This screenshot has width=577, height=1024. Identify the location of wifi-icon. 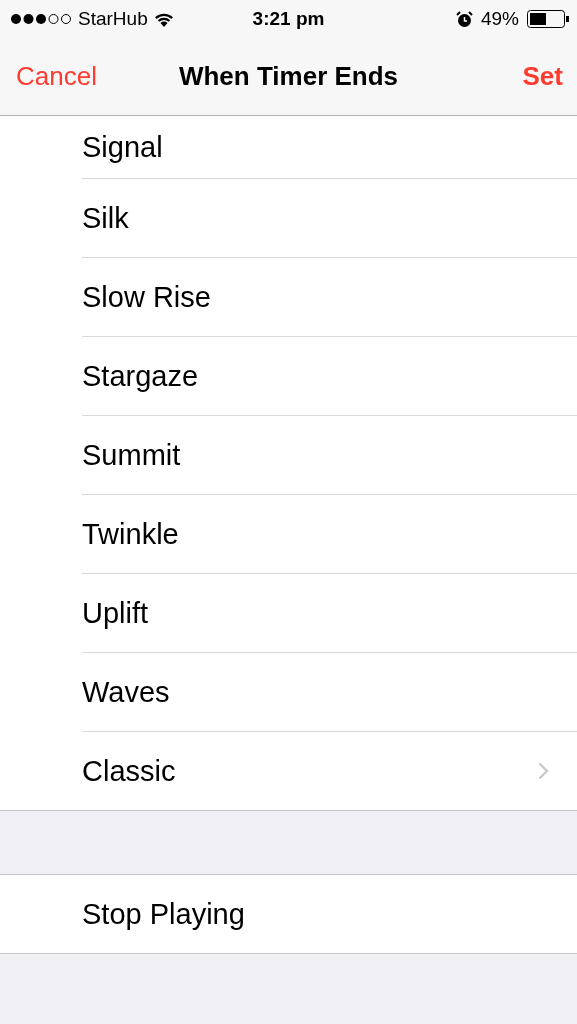
(163, 19).